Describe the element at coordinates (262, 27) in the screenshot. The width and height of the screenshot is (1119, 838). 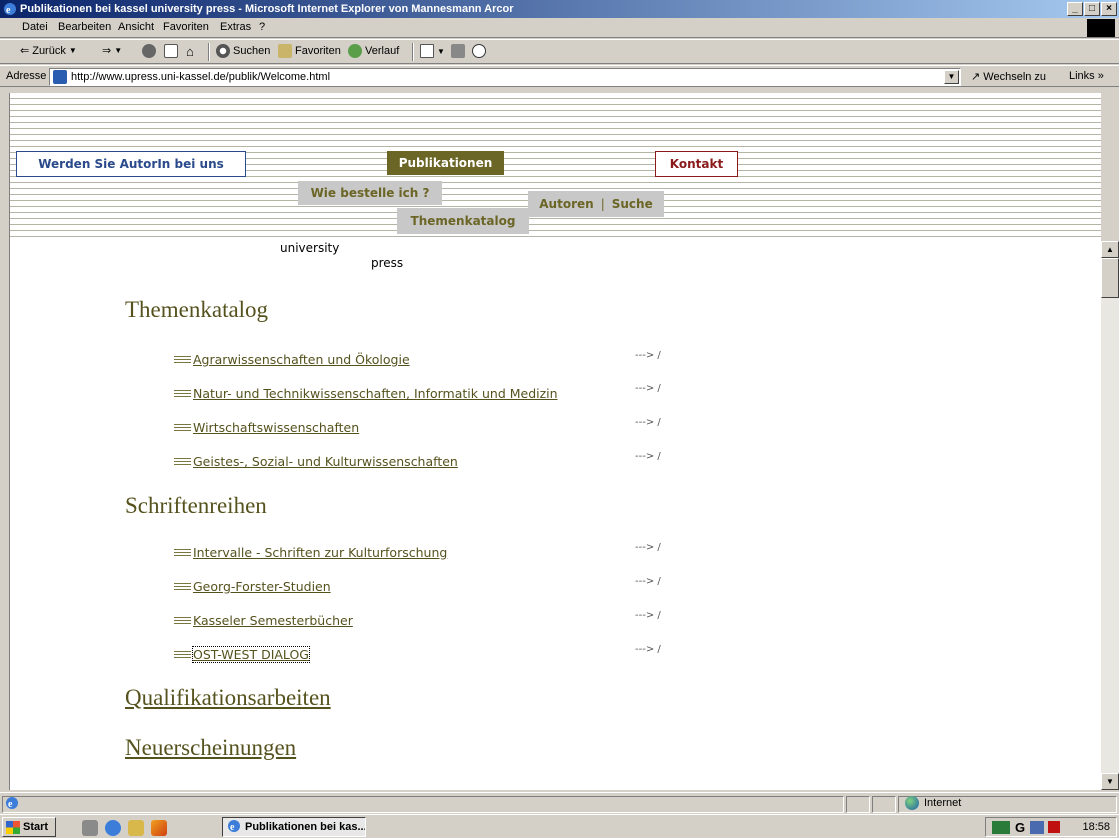
I see `menu-help: ?` at that location.